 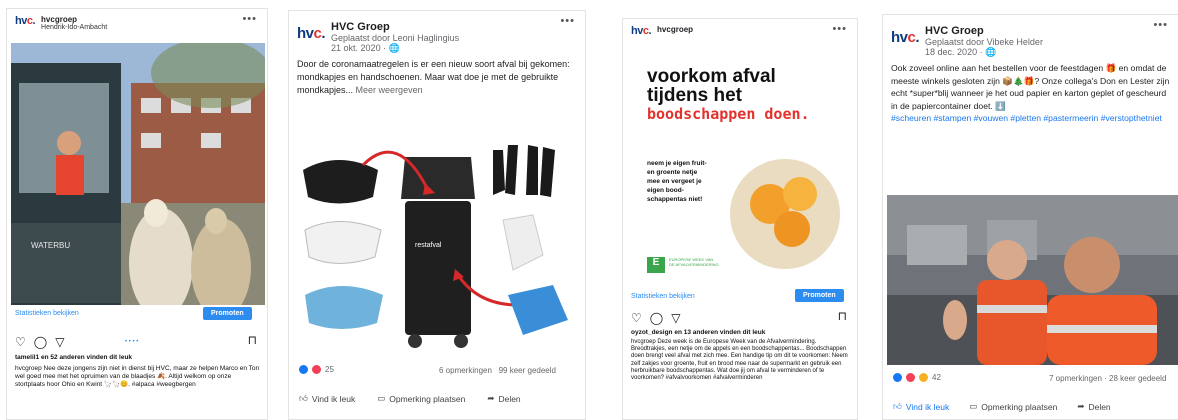 What do you see at coordinates (465, 370) in the screenshot?
I see `comments-count: 6 opmerkingen` at bounding box center [465, 370].